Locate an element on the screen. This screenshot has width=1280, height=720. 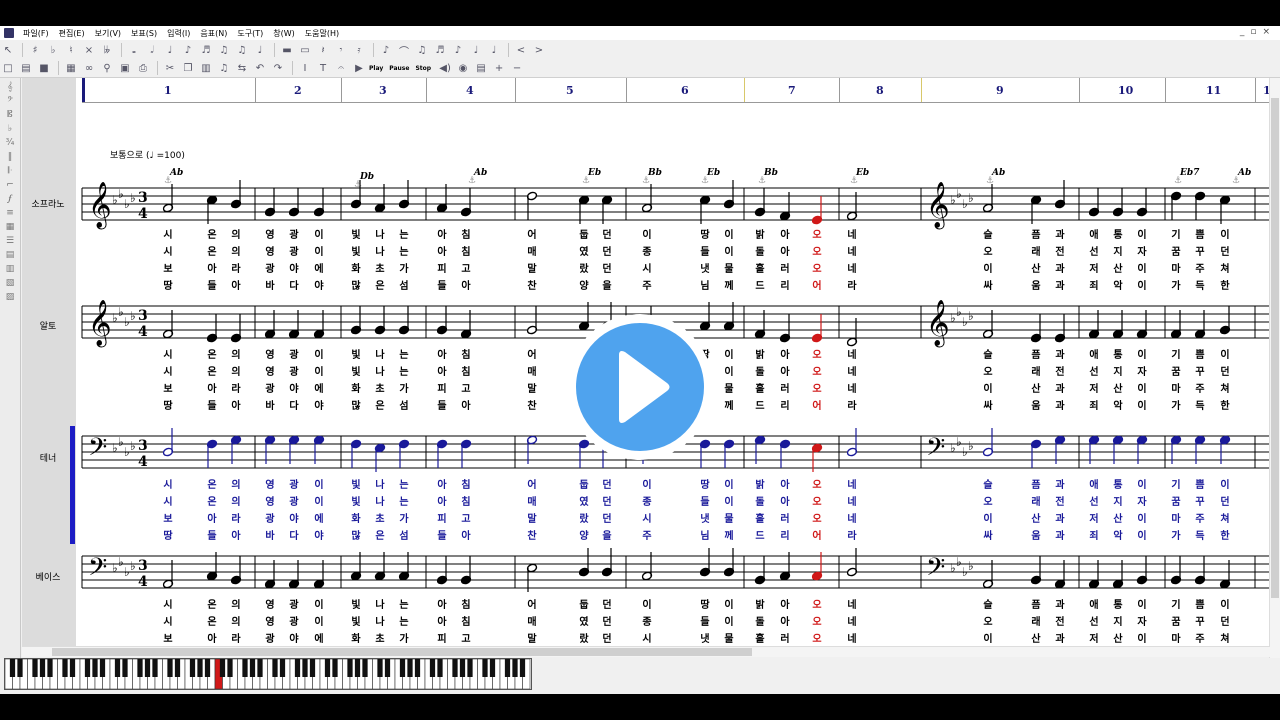
whole-note-icon: 𝅝 is located at coordinates (134, 50).